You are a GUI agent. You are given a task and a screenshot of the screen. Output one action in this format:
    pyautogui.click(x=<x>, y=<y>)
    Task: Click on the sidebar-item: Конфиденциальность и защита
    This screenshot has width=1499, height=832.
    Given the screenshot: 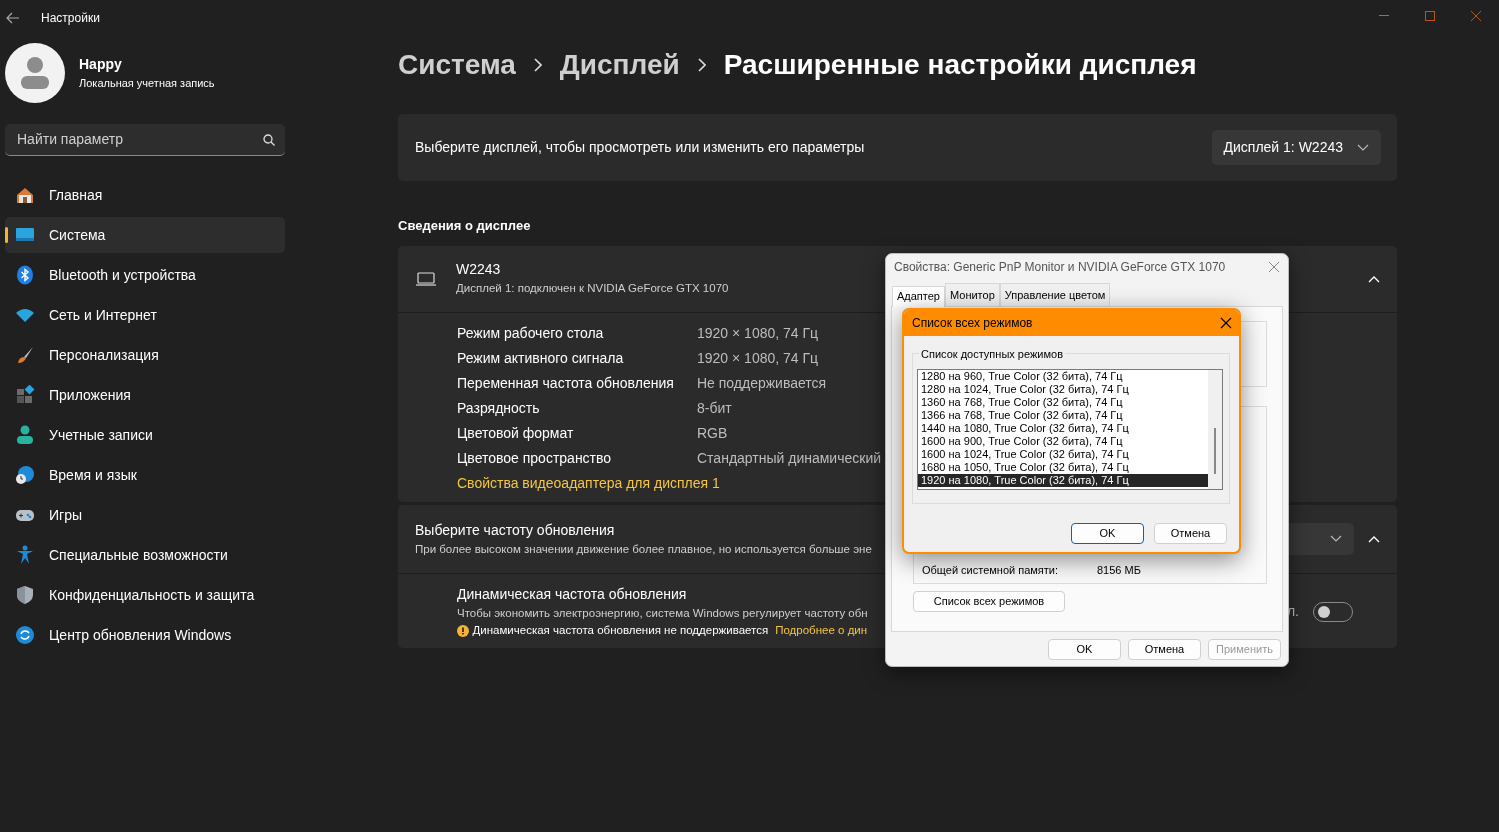 What is the action you would take?
    pyautogui.click(x=145, y=595)
    